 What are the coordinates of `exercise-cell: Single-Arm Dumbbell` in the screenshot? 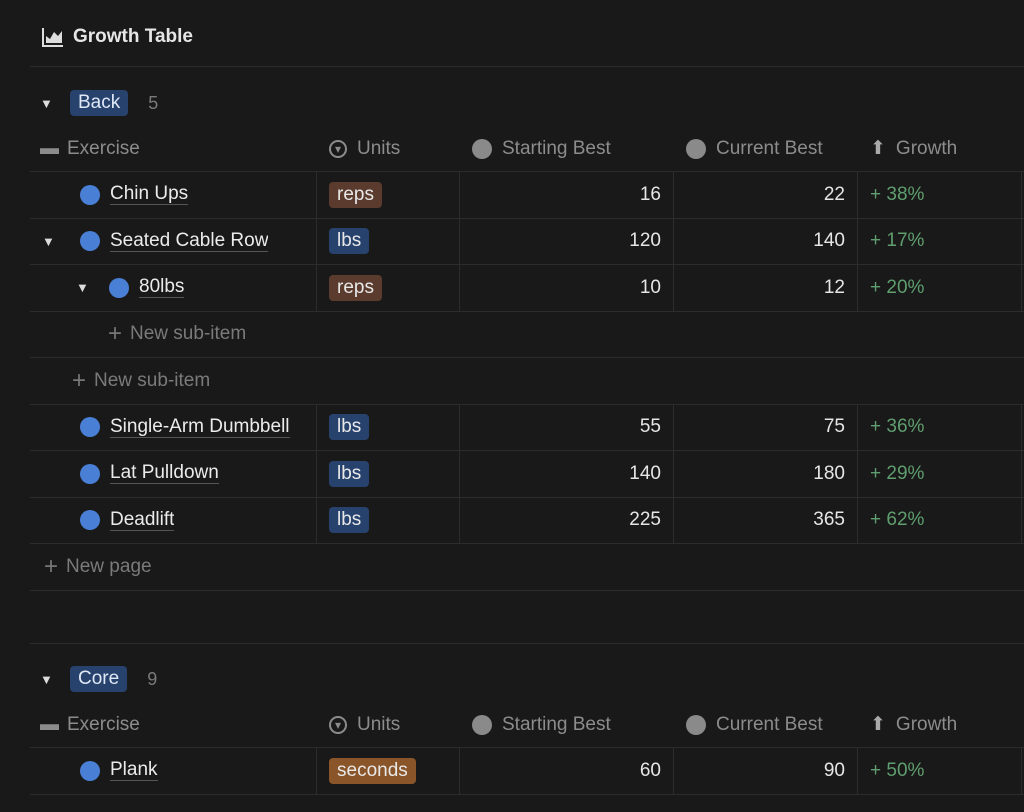 It's located at (173, 427).